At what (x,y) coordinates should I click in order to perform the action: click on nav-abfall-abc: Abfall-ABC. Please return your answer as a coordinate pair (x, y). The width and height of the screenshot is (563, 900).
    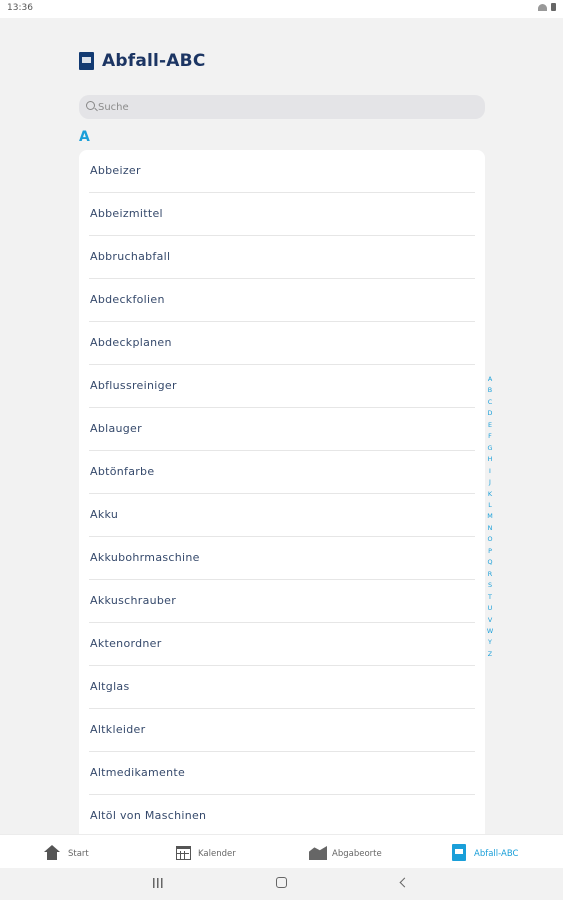
    Looking at the image, I should click on (491, 852).